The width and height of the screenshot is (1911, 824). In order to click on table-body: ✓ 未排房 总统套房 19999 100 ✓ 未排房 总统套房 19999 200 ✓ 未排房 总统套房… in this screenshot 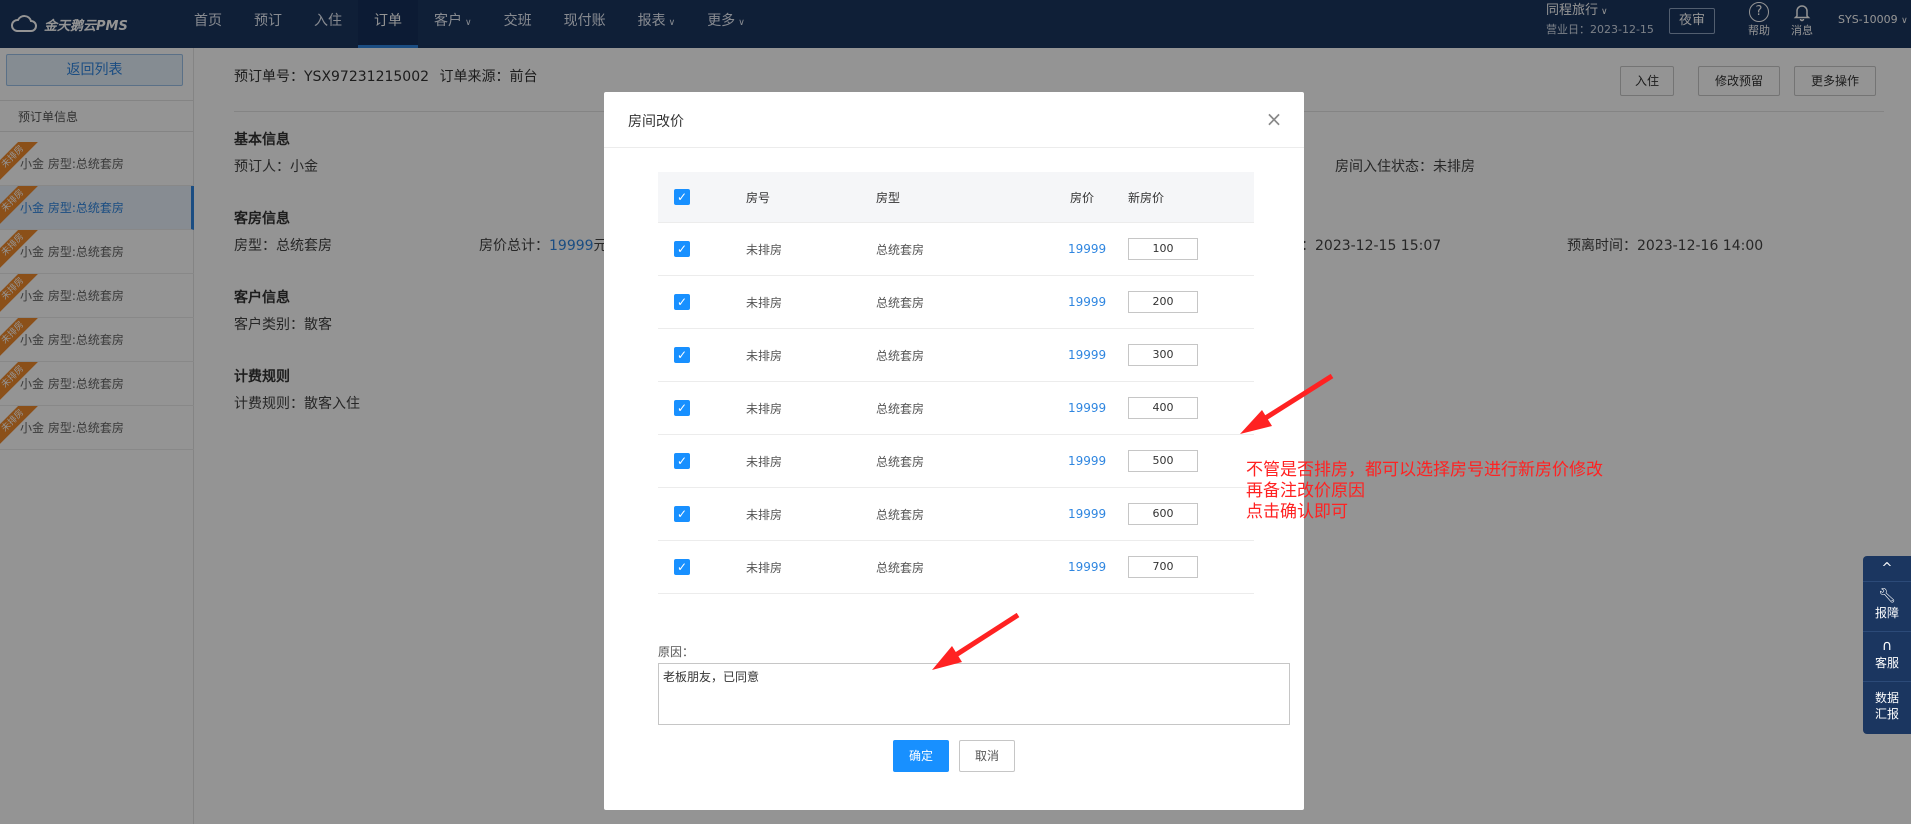, I will do `click(956, 408)`.